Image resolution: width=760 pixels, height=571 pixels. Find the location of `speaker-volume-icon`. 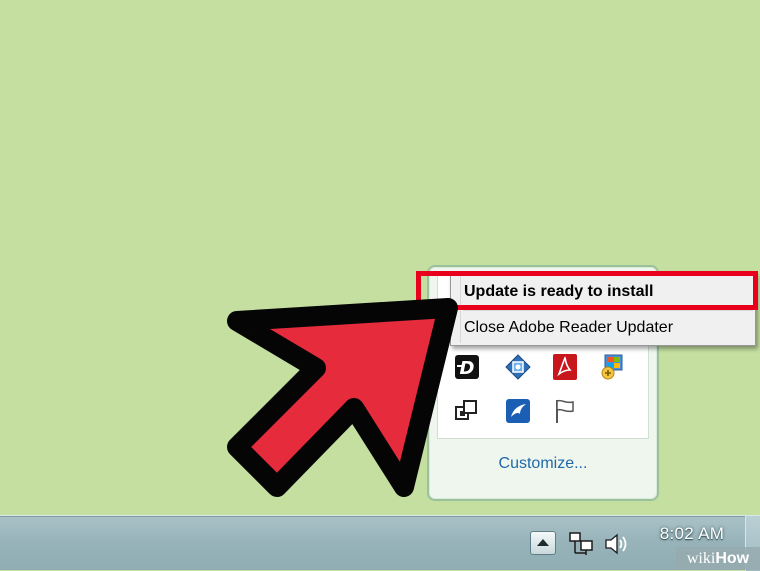

speaker-volume-icon is located at coordinates (617, 544).